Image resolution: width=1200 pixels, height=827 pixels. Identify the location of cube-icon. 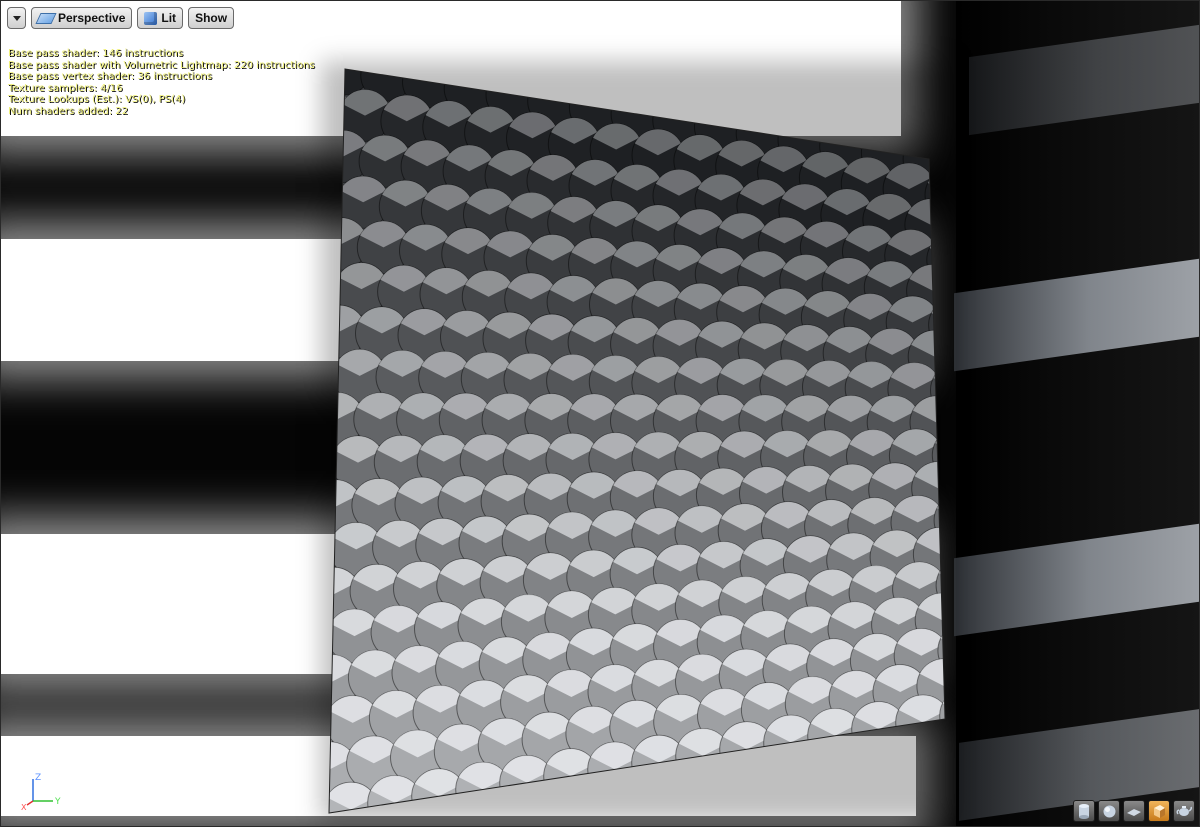
(1159, 811).